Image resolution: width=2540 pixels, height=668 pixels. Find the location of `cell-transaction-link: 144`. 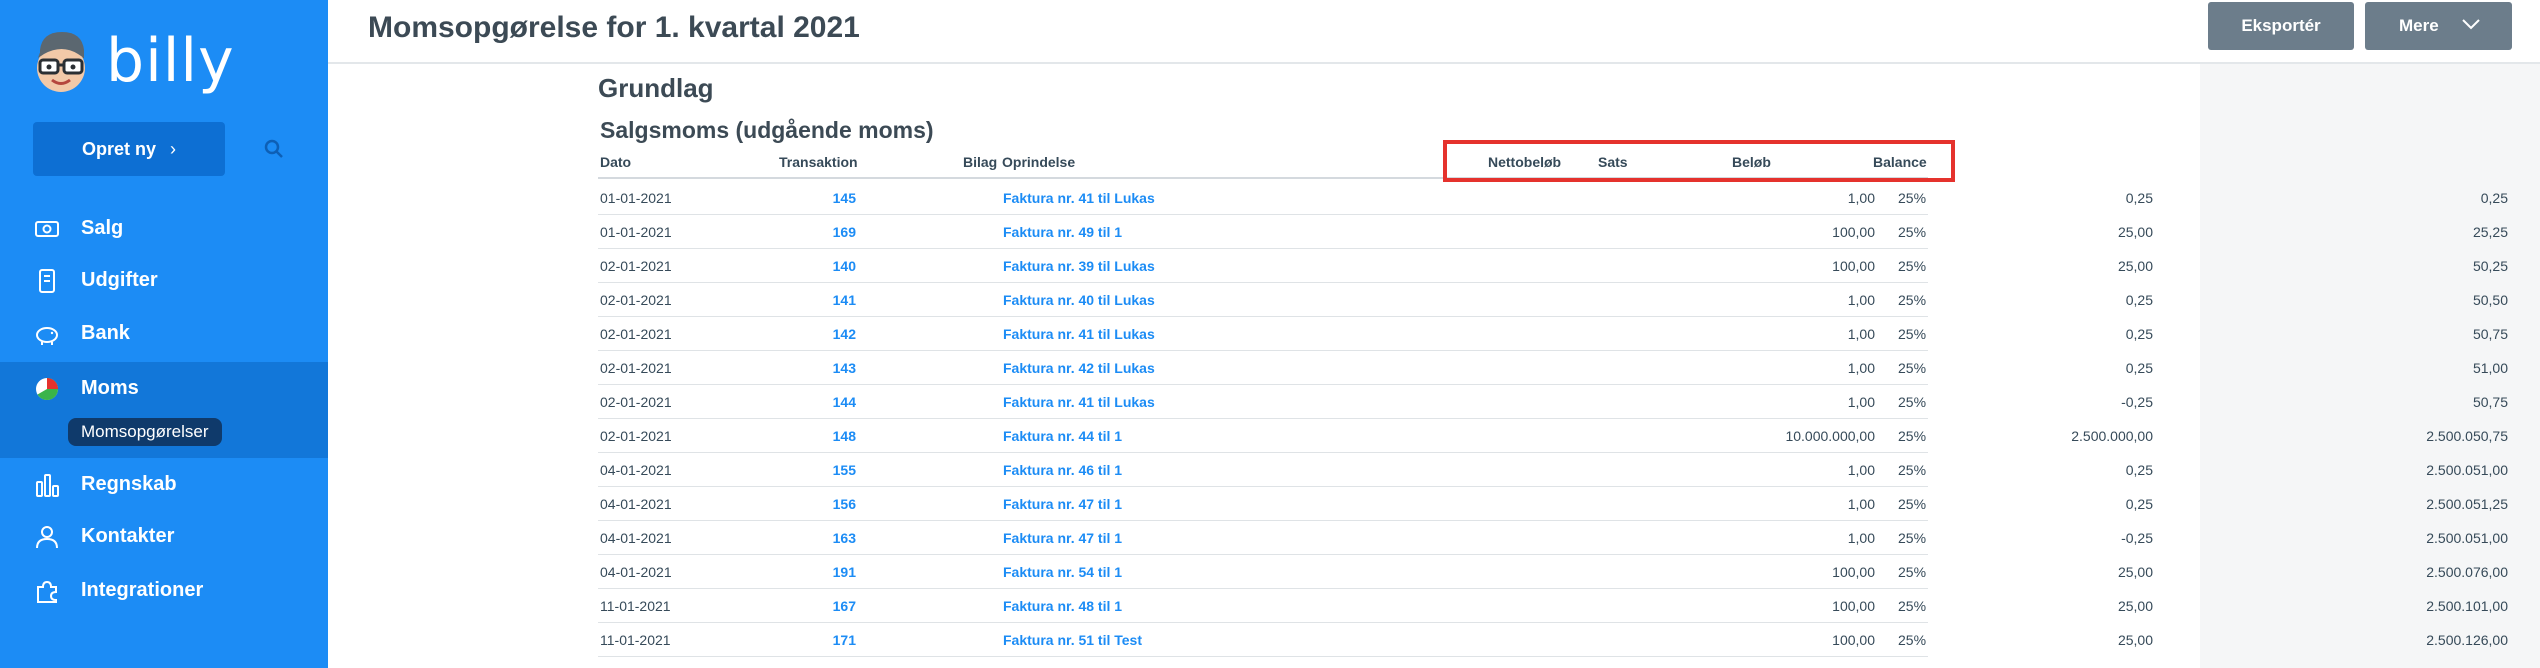

cell-transaction-link: 144 is located at coordinates (796, 402).